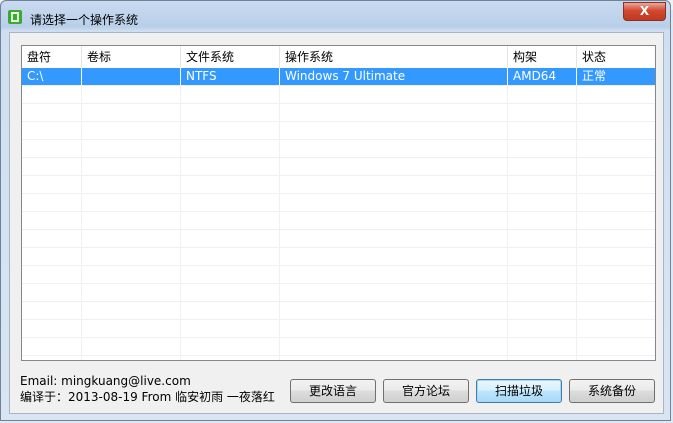 The height and width of the screenshot is (423, 673). What do you see at coordinates (131, 57) in the screenshot?
I see `column-header-volume: 卷标` at bounding box center [131, 57].